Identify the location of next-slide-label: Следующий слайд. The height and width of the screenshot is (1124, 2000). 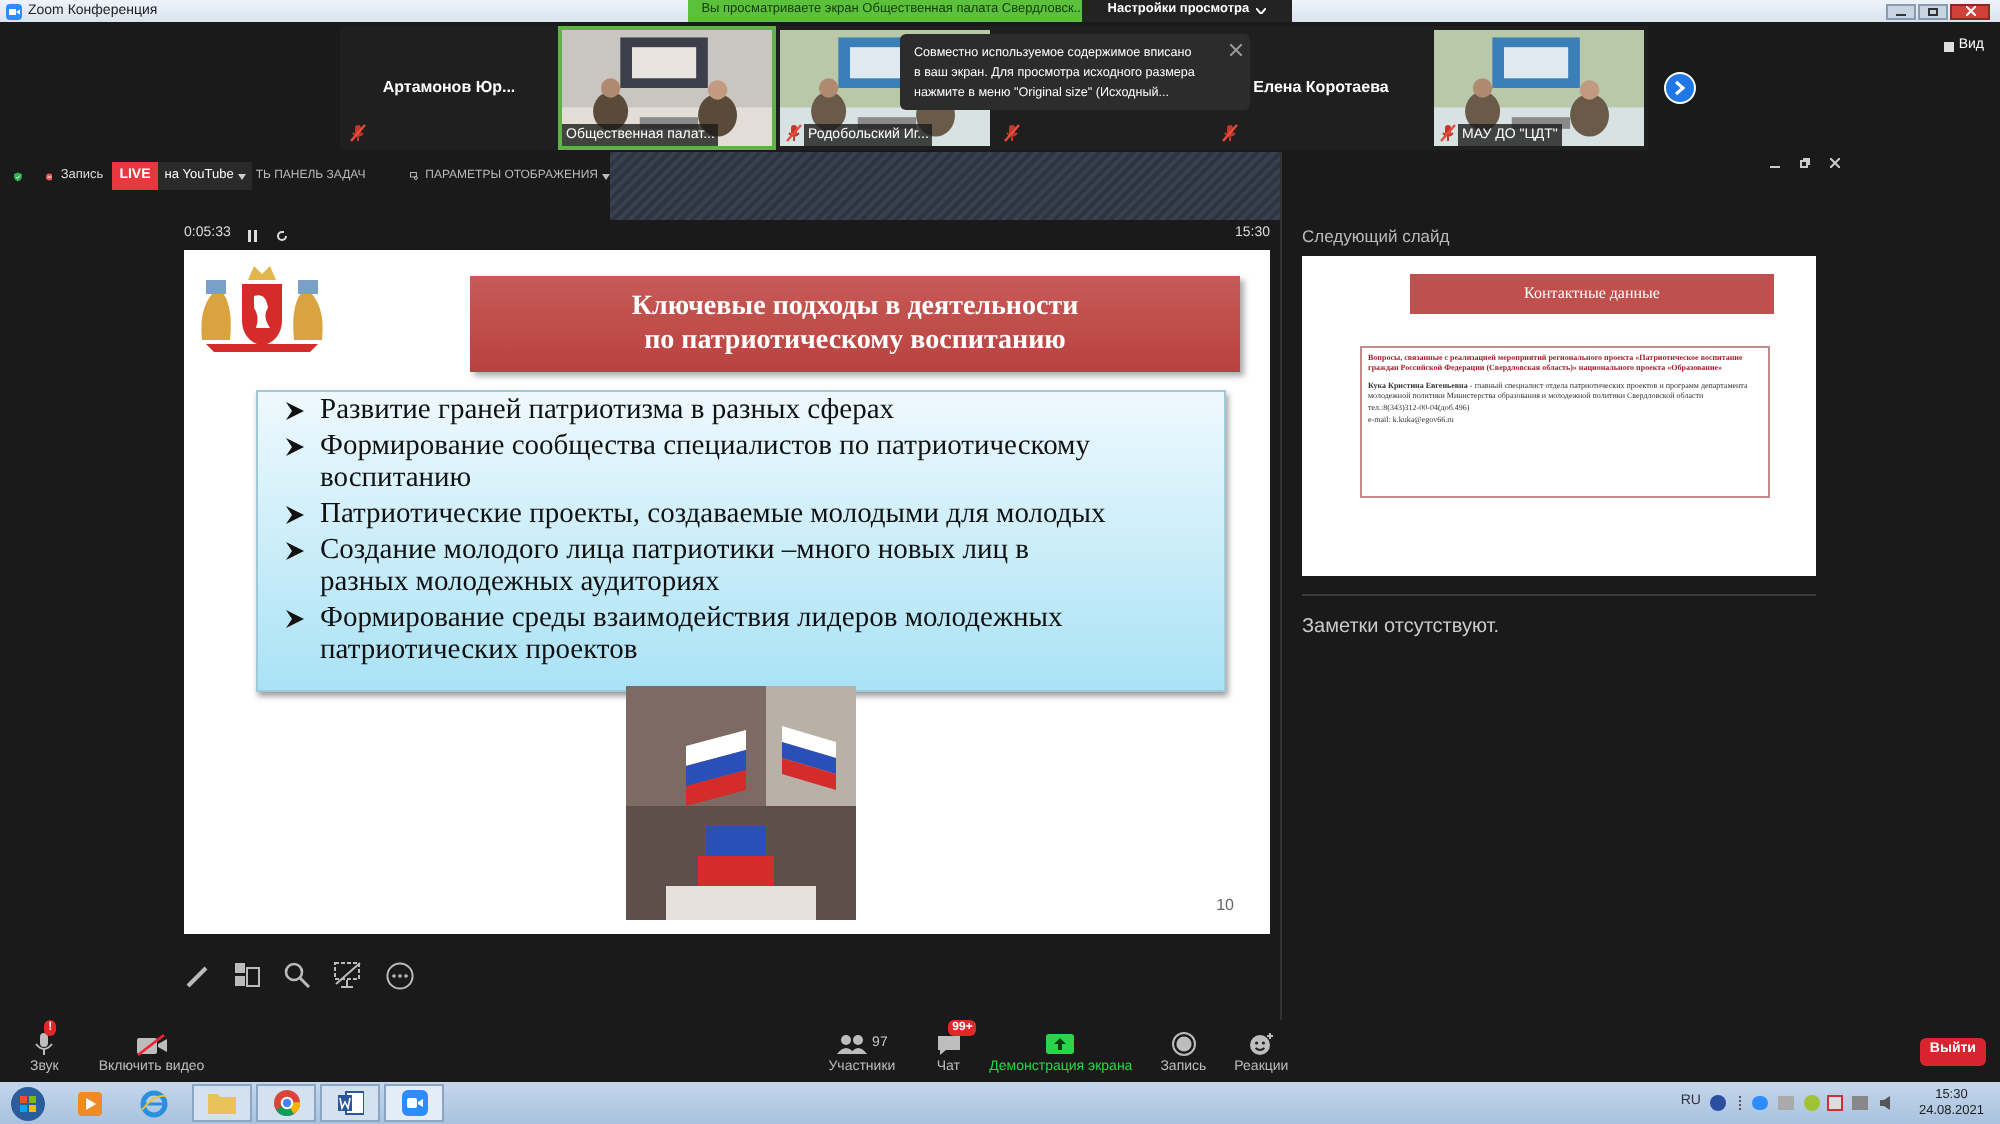
(1377, 237).